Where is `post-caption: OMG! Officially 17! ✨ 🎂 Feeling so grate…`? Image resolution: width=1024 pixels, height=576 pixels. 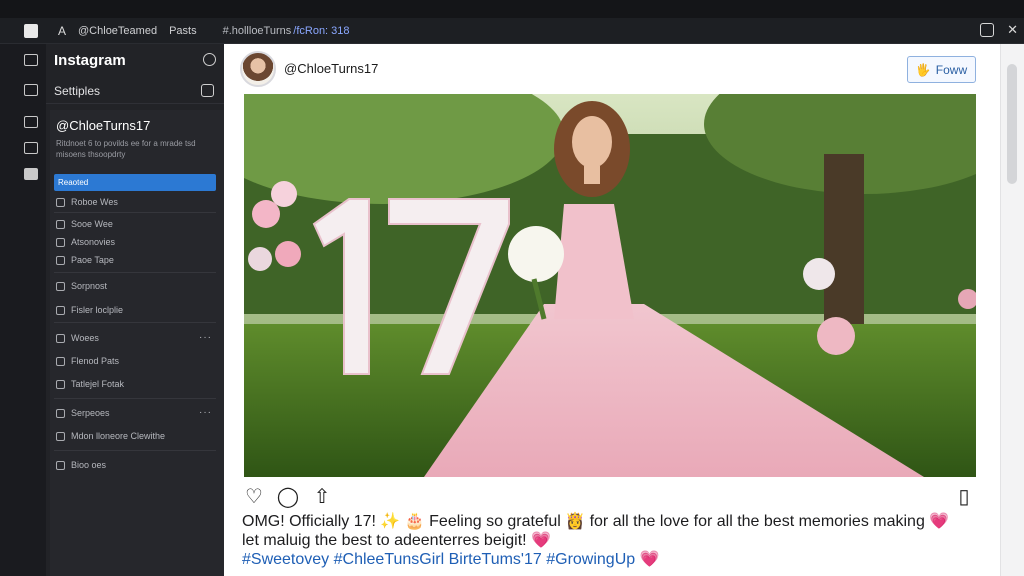
post-caption: OMG! Officially 17! ✨ 🎂 Feeling so grate… is located at coordinates (622, 540).